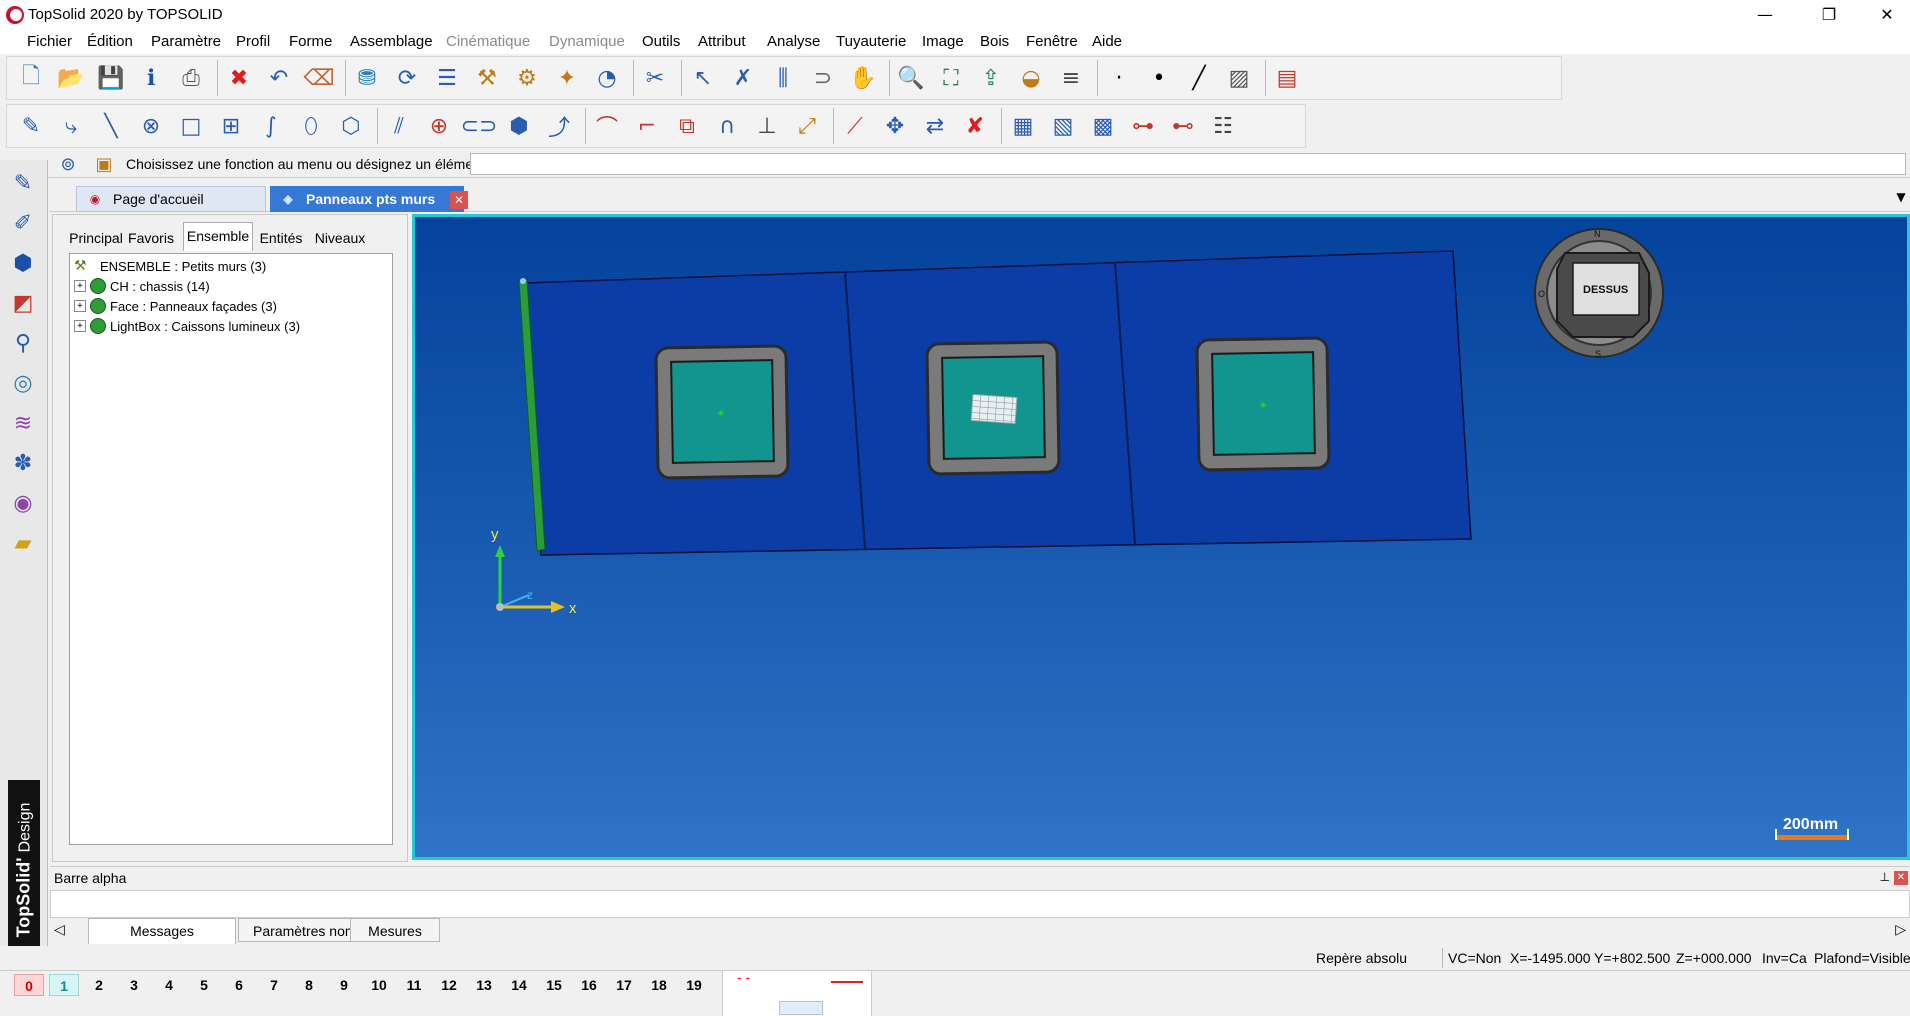 This screenshot has height=1016, width=1910. What do you see at coordinates (935, 126) in the screenshot?
I see `mirror-icon: ⇄` at bounding box center [935, 126].